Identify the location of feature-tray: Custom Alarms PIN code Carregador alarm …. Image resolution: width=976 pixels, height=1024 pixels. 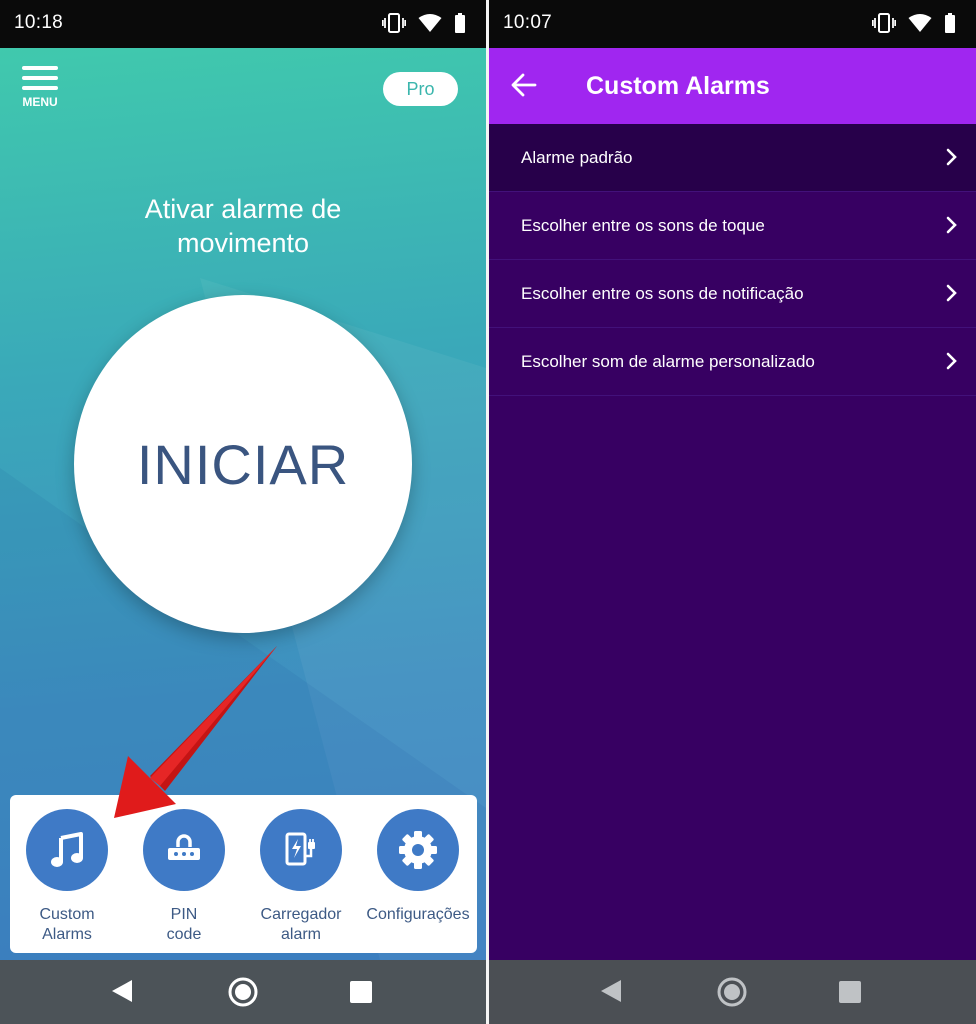
(243, 874).